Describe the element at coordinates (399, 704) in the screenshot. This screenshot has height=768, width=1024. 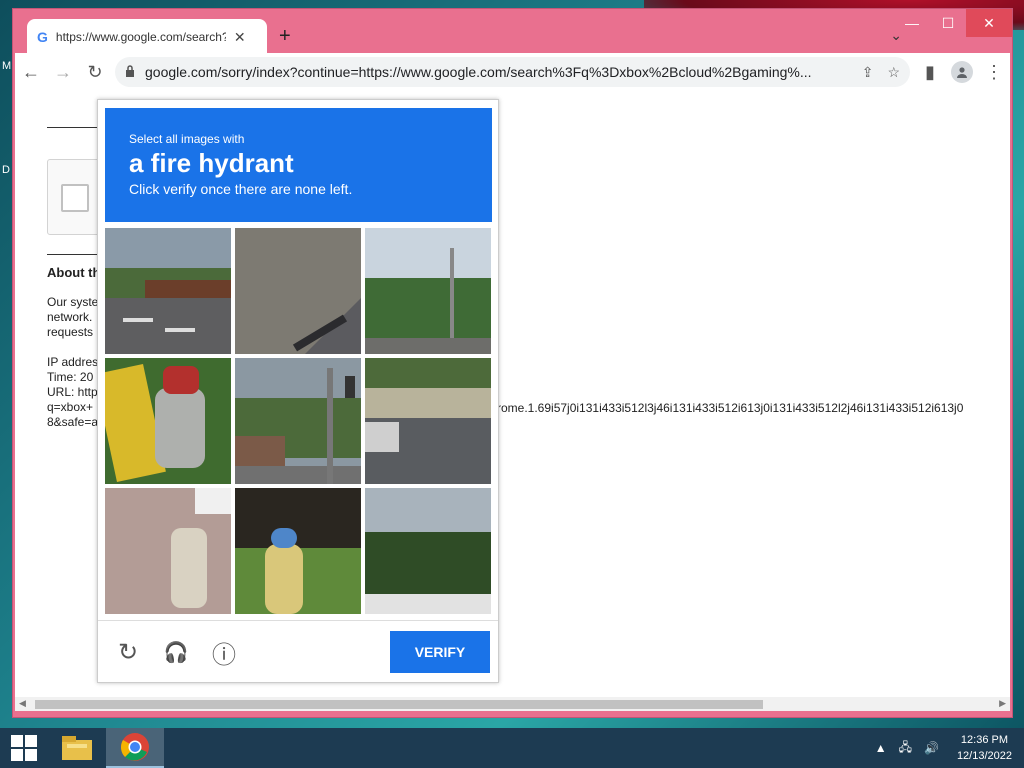
I see `scrollbar-thumb` at that location.